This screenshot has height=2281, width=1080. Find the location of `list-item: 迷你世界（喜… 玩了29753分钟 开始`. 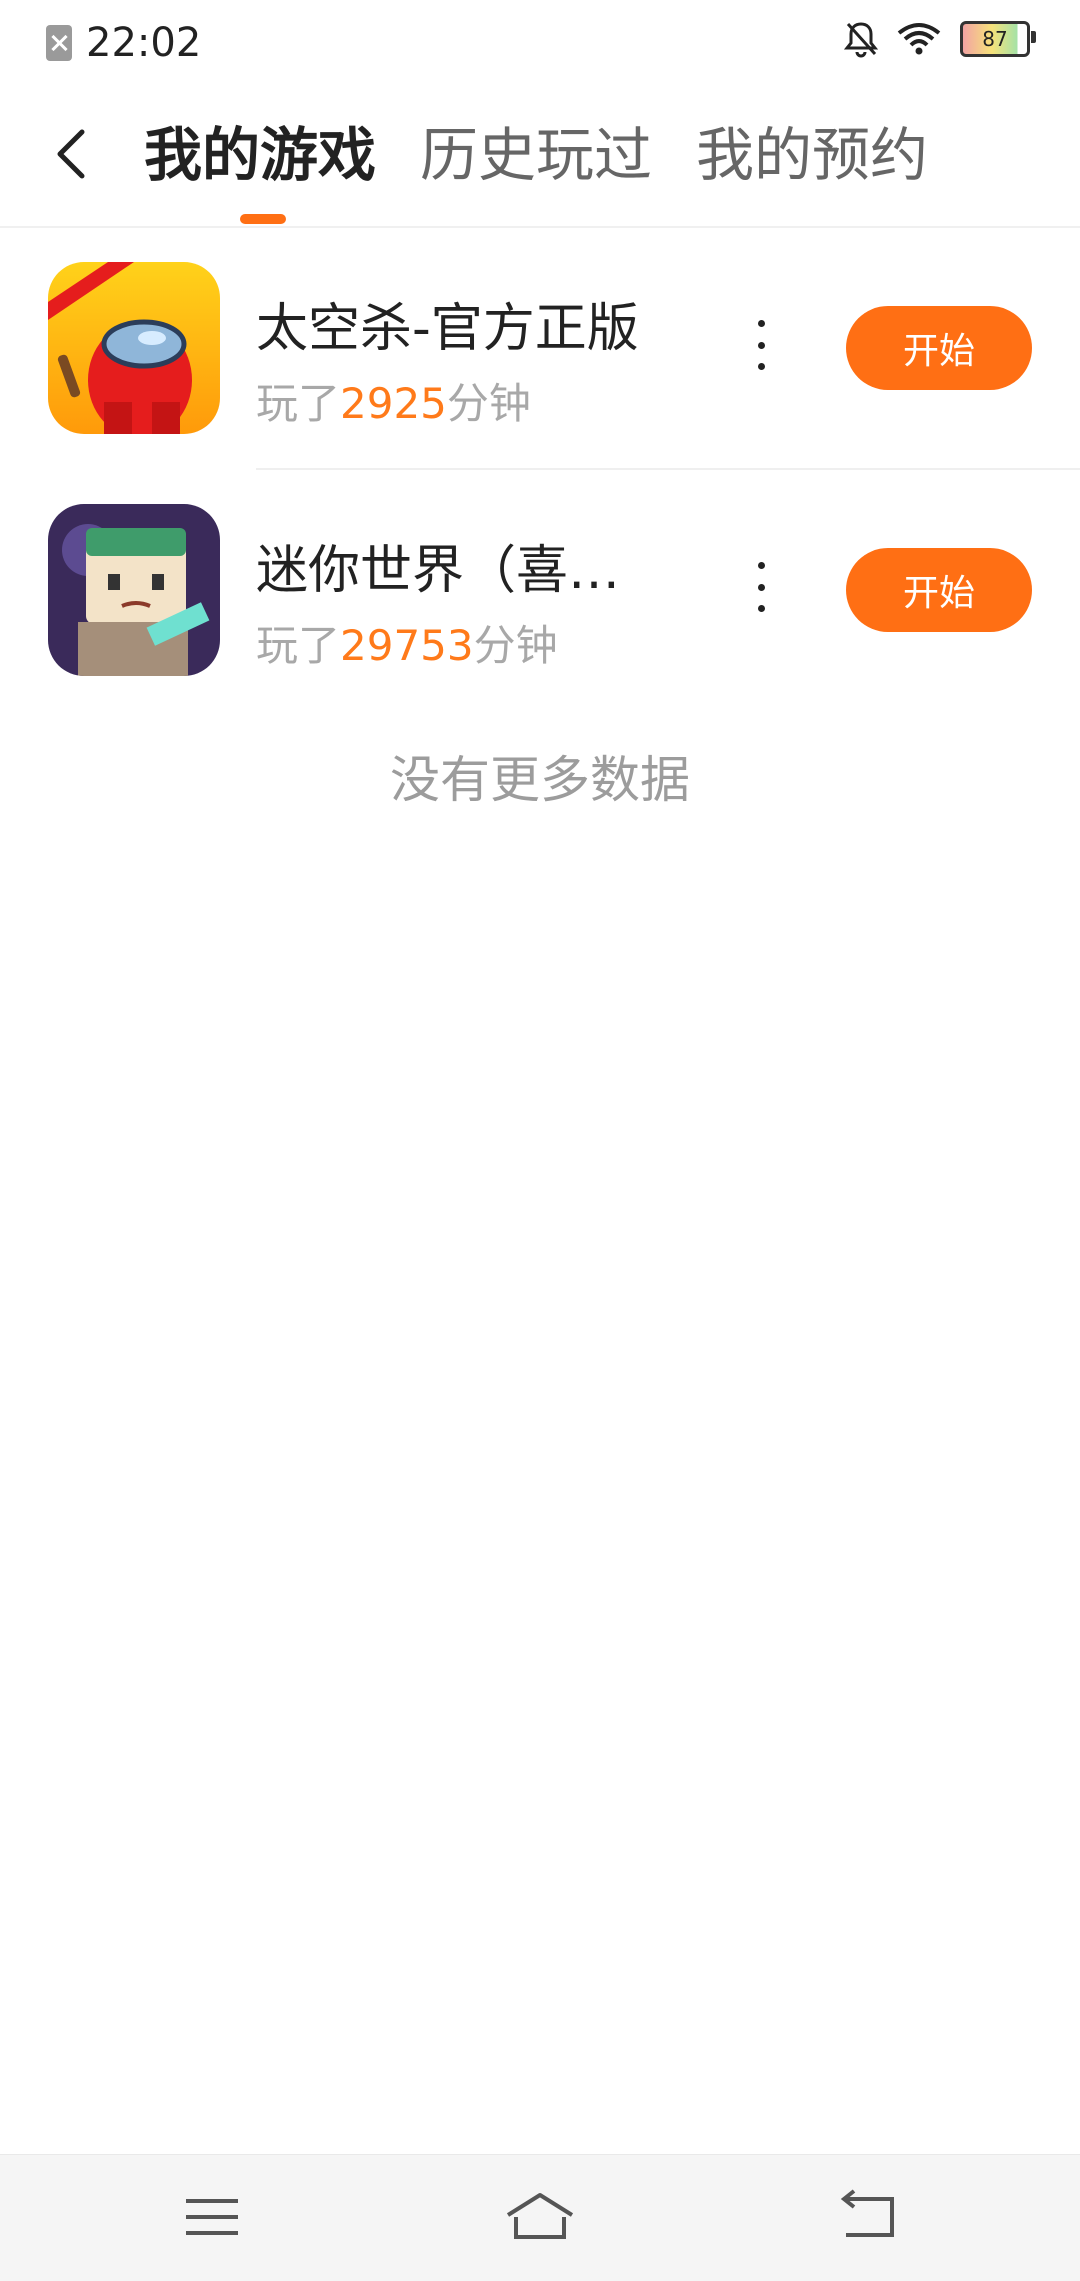

list-item: 迷你世界（喜… 玩了29753分钟 开始 is located at coordinates (540, 591).